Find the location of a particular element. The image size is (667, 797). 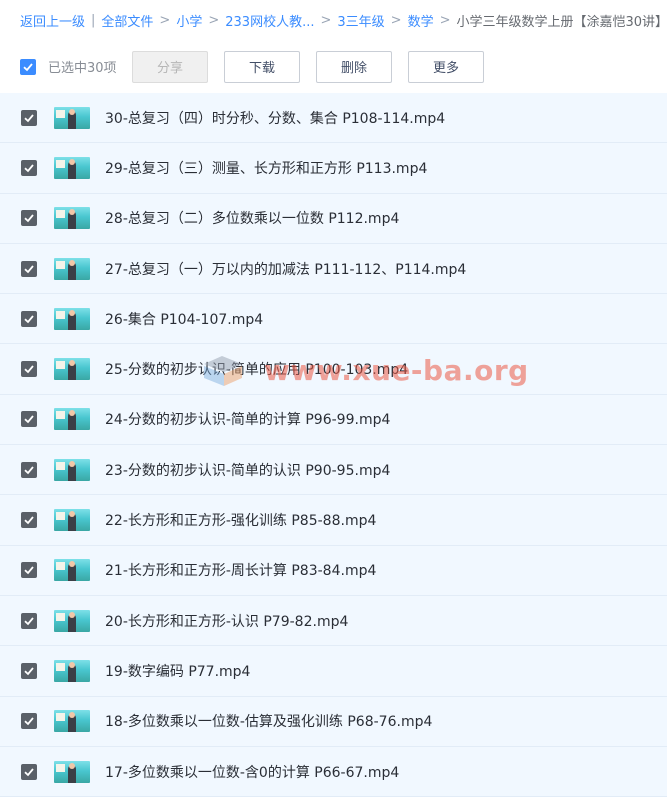

file-name: 24-分数的初步认识-简单的计算 P96-99.mp4 is located at coordinates (247, 419).